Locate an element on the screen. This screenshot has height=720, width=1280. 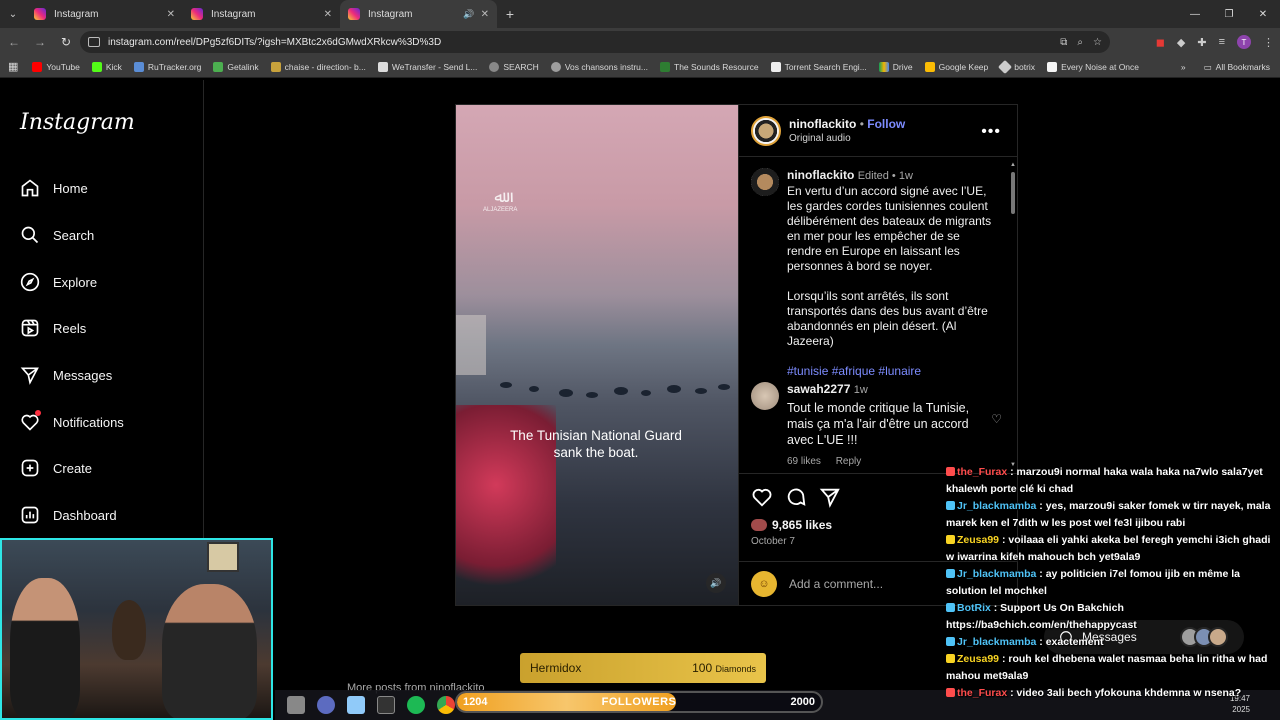
reels-icon is located at coordinates (30, 328).